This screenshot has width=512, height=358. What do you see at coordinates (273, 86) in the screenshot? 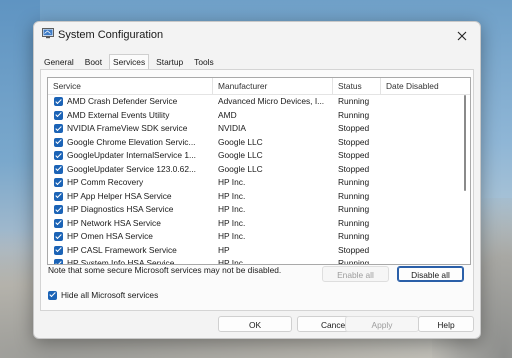
I see `column-header-manufacturer: Manufacturer` at bounding box center [273, 86].